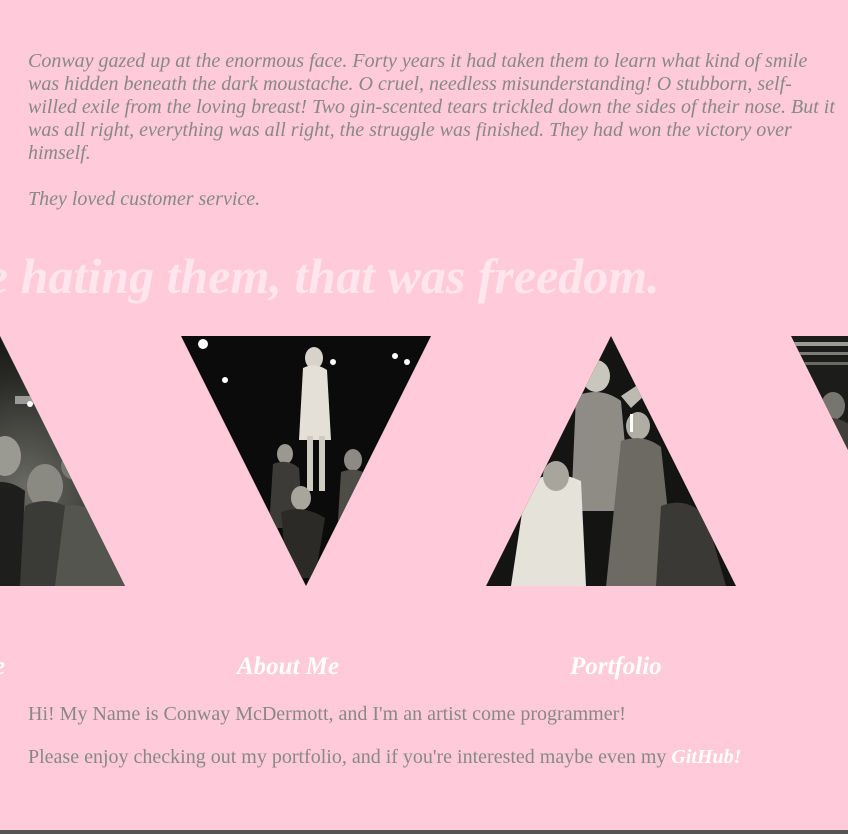 Image resolution: width=848 pixels, height=834 pixels. Describe the element at coordinates (330, 276) in the screenshot. I see `scrolling-banner: e hating them, that was freedom.` at that location.